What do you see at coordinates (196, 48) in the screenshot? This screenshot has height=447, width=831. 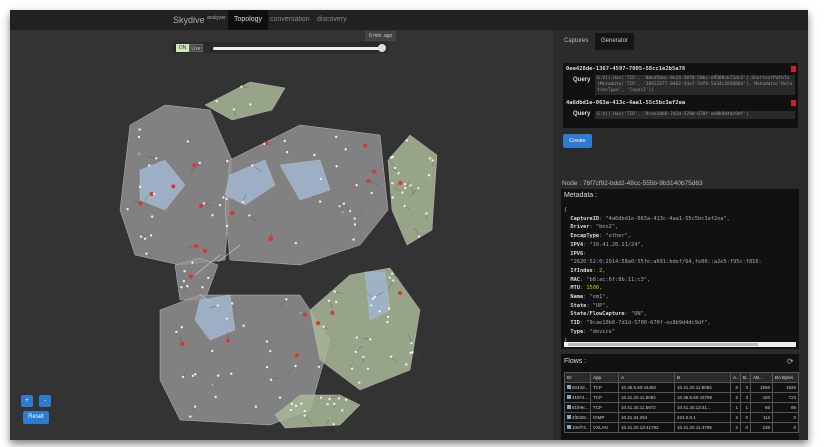 I see `live-toggle: Live` at bounding box center [196, 48].